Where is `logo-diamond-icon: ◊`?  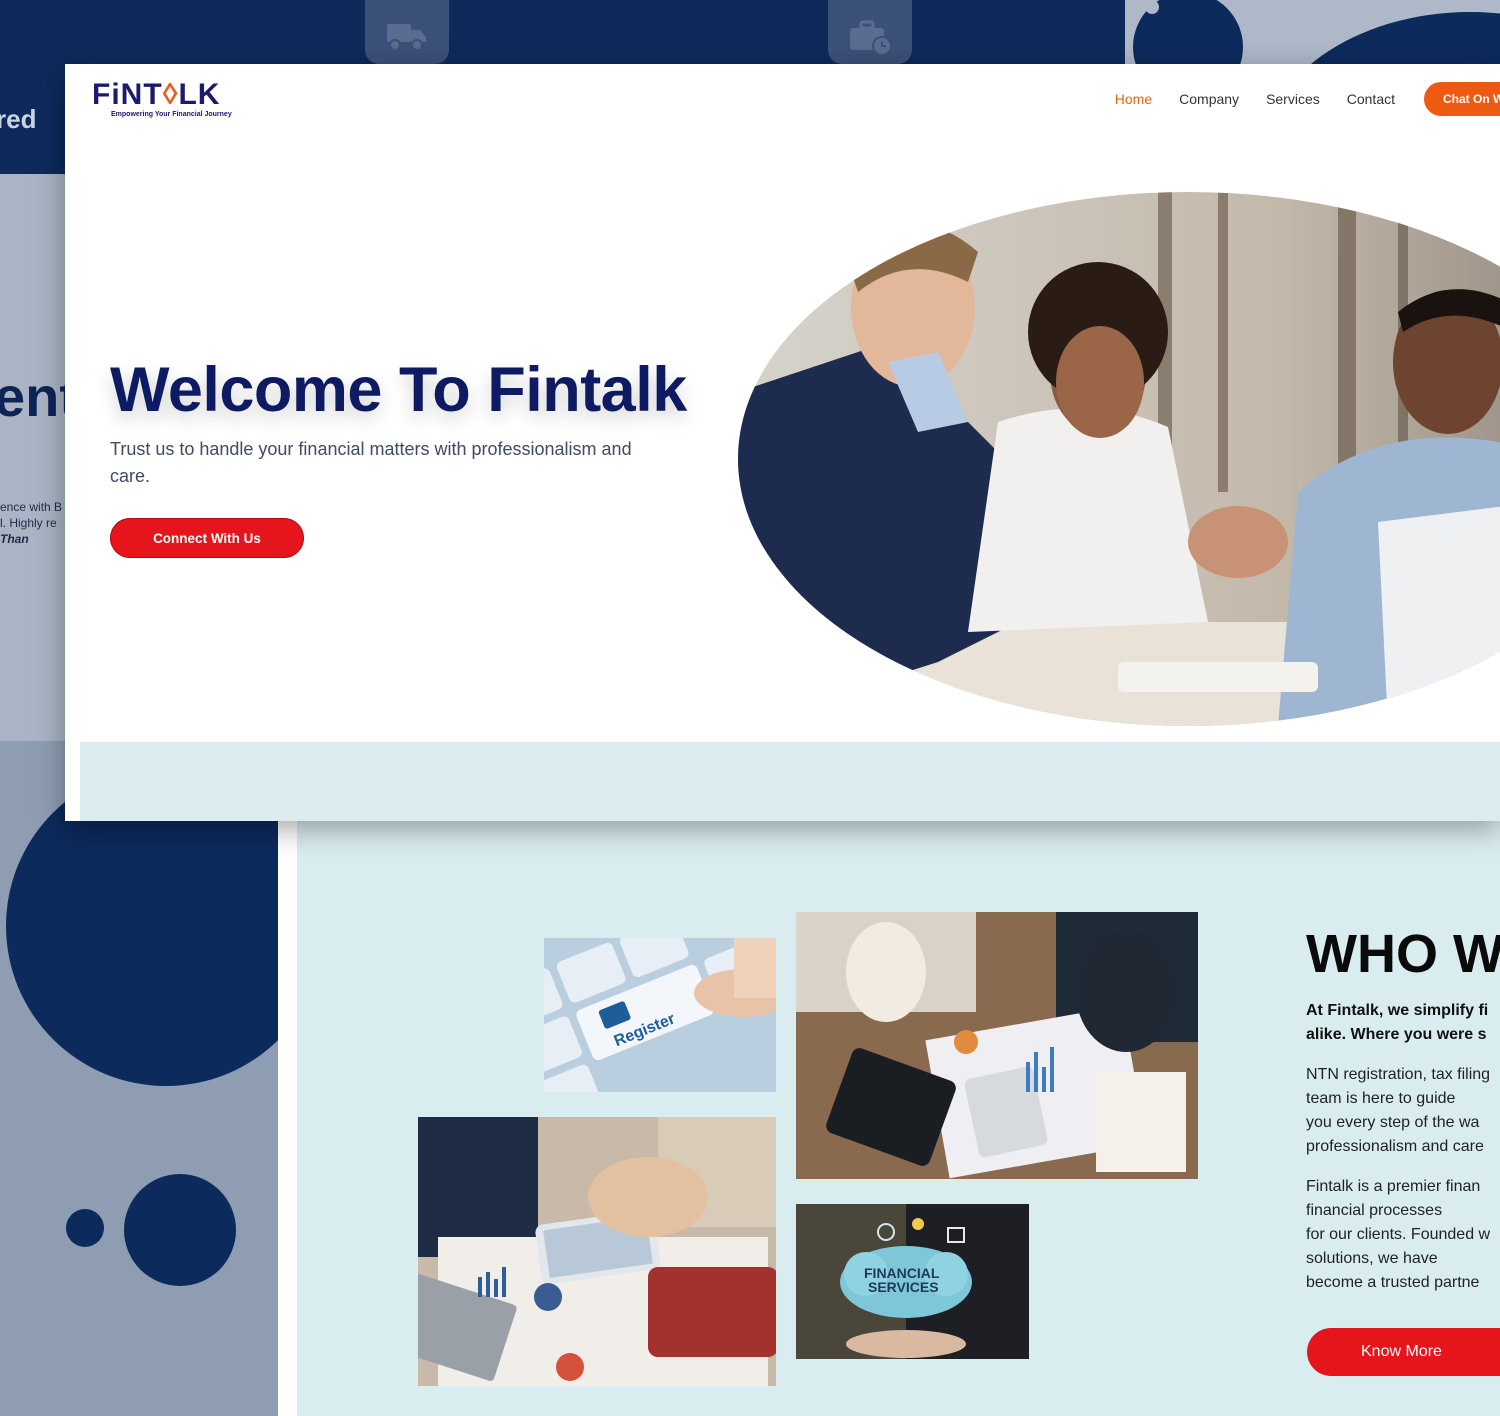 logo-diamond-icon: ◊ is located at coordinates (170, 94).